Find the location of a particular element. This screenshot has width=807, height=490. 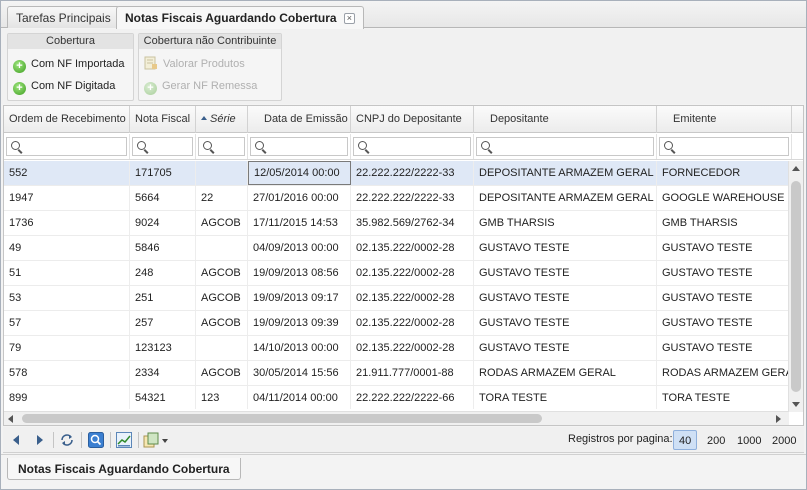

scroll-right-icon is located at coordinates (778, 419).